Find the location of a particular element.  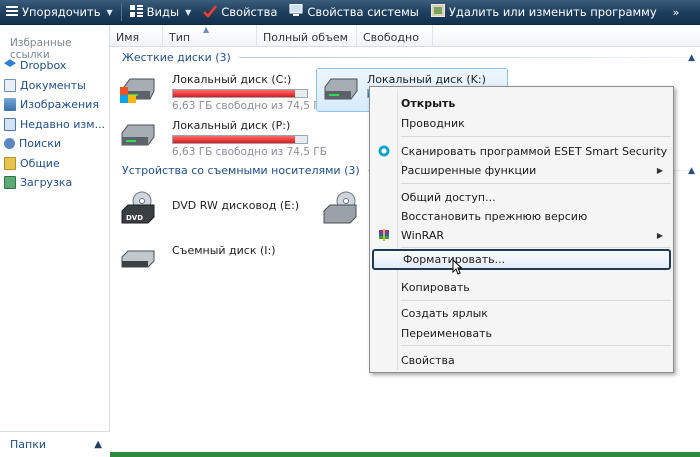

drive-name: Съемный диск (I:) is located at coordinates (224, 250).